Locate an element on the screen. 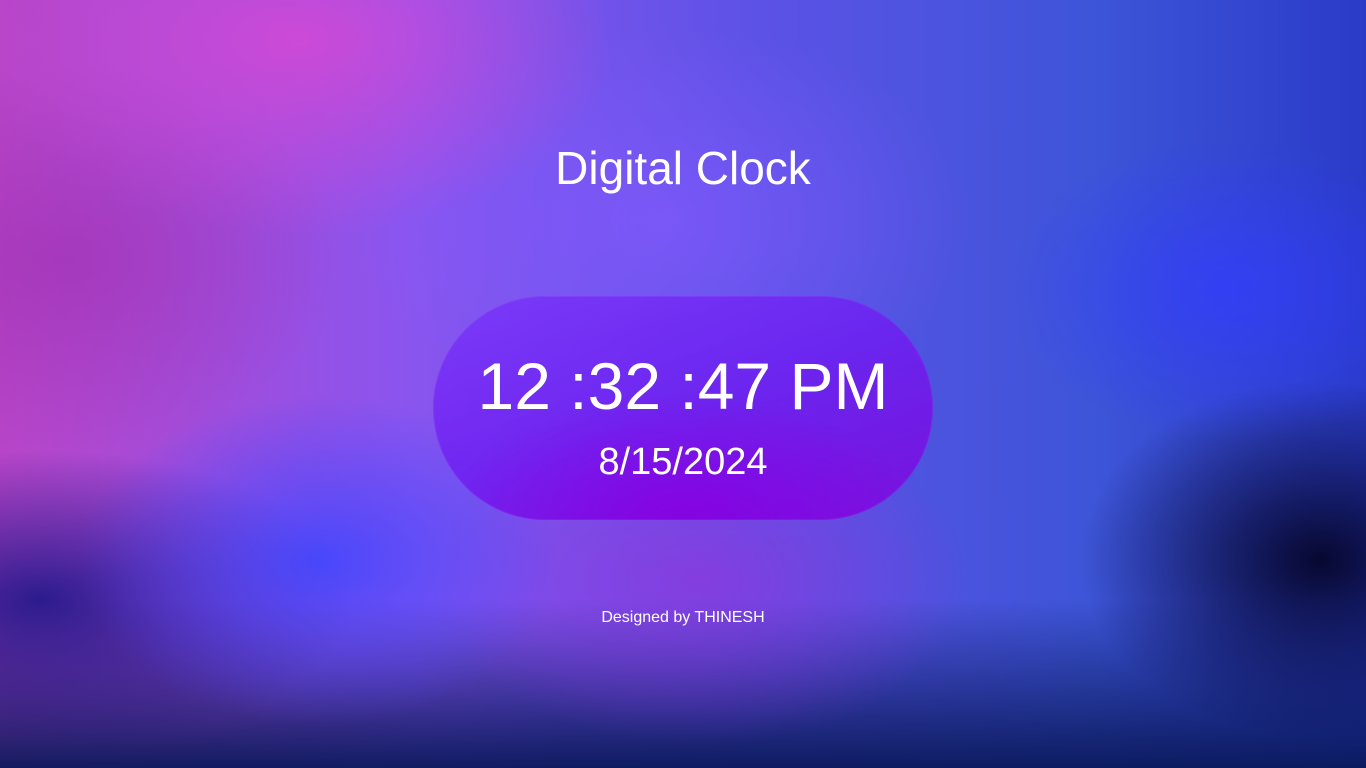 The height and width of the screenshot is (768, 1366). clock-display: 12 :32 :47 PM 8/15/2024 is located at coordinates (683, 408).